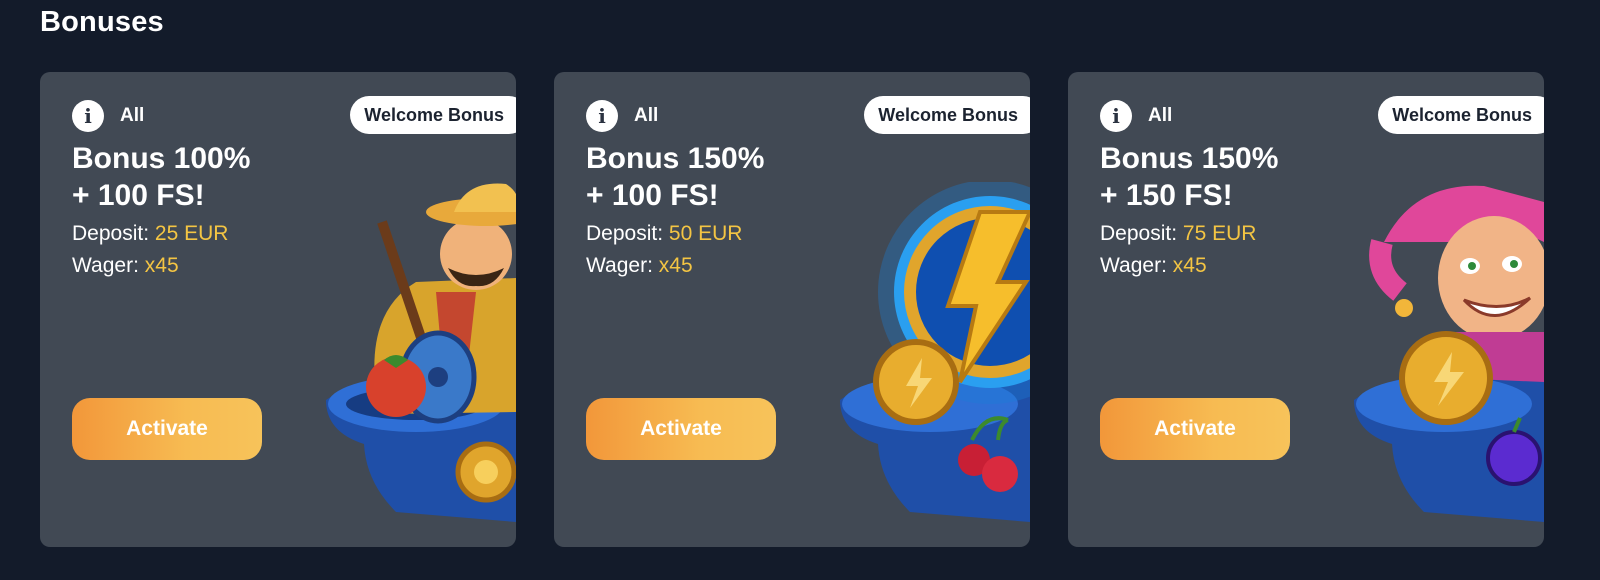  What do you see at coordinates (1449, 353) in the screenshot?
I see `jester-illustration` at bounding box center [1449, 353].